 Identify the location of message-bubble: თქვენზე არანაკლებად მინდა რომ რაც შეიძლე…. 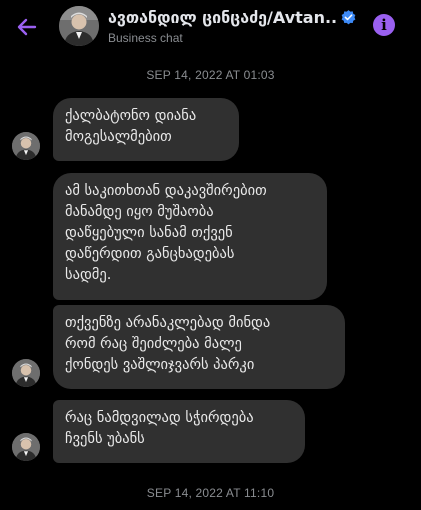
(199, 347).